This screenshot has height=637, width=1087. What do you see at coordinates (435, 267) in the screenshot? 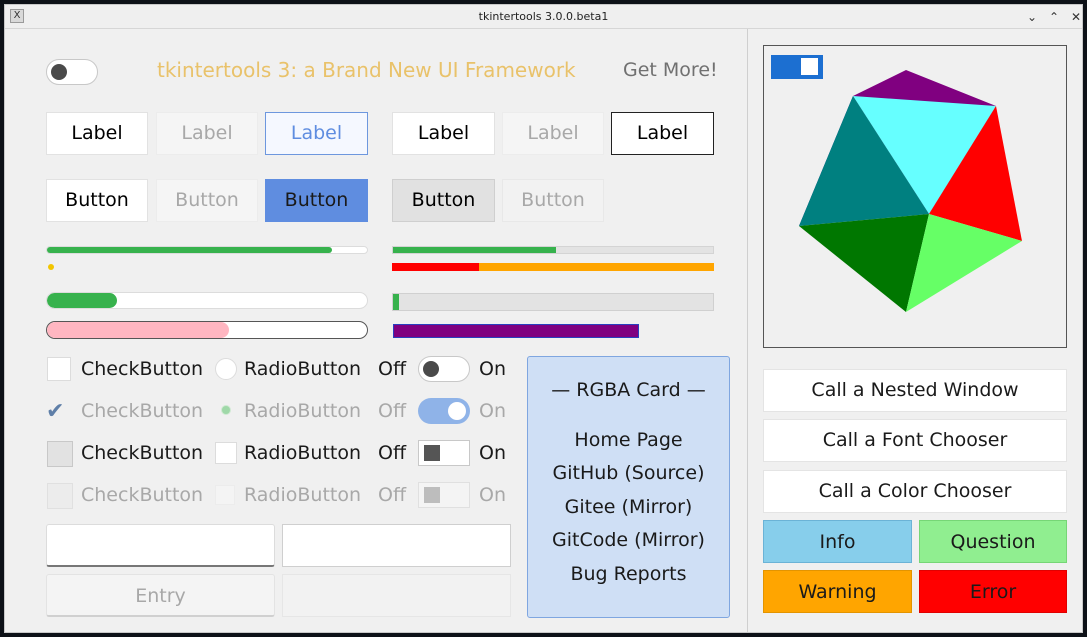
I see `progress-bar-3-fill` at bounding box center [435, 267].